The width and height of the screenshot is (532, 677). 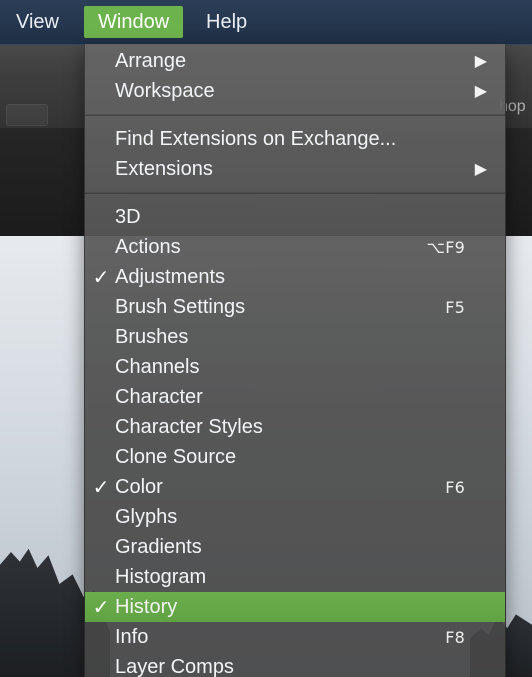 What do you see at coordinates (176, 456) in the screenshot?
I see `menu-item-label: Clone Source` at bounding box center [176, 456].